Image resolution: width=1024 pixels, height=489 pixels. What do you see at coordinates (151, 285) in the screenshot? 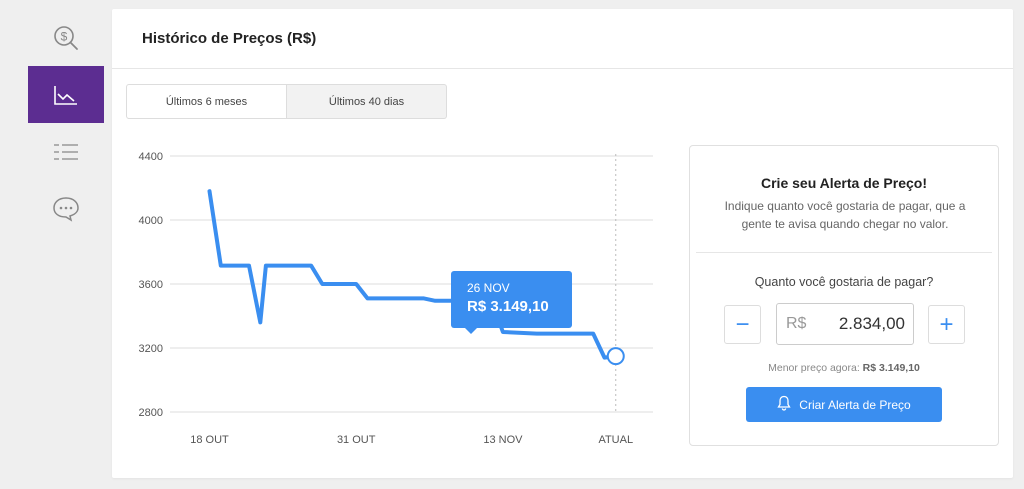
I see `y-tick-label: 3600` at bounding box center [151, 285].